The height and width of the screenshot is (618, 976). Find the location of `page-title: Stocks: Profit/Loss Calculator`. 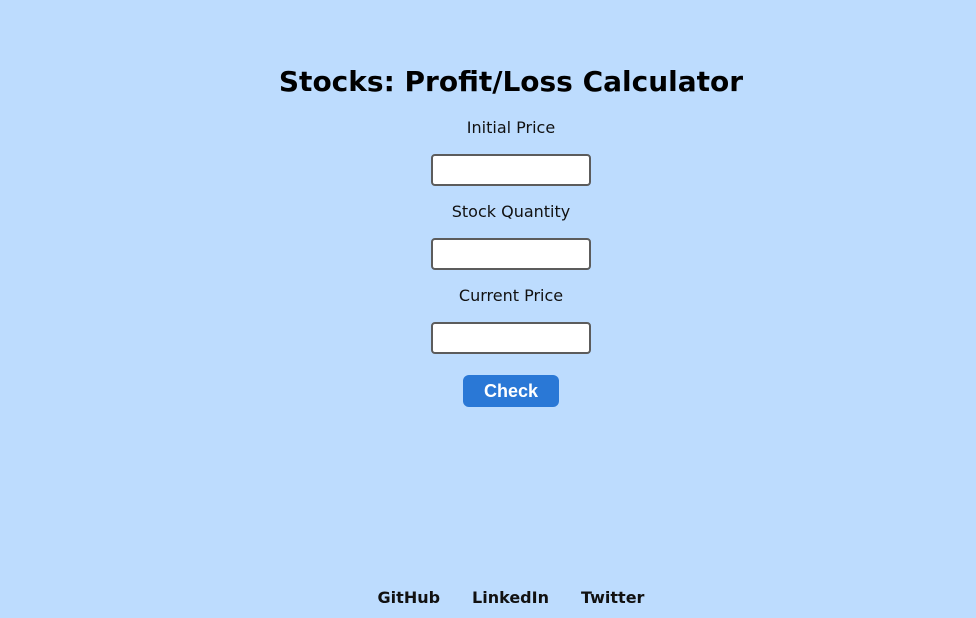

page-title: Stocks: Profit/Loss Calculator is located at coordinates (511, 81).